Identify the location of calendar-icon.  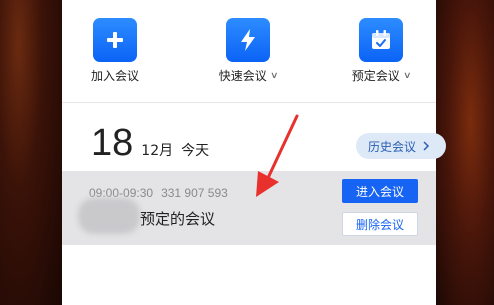
(381, 39).